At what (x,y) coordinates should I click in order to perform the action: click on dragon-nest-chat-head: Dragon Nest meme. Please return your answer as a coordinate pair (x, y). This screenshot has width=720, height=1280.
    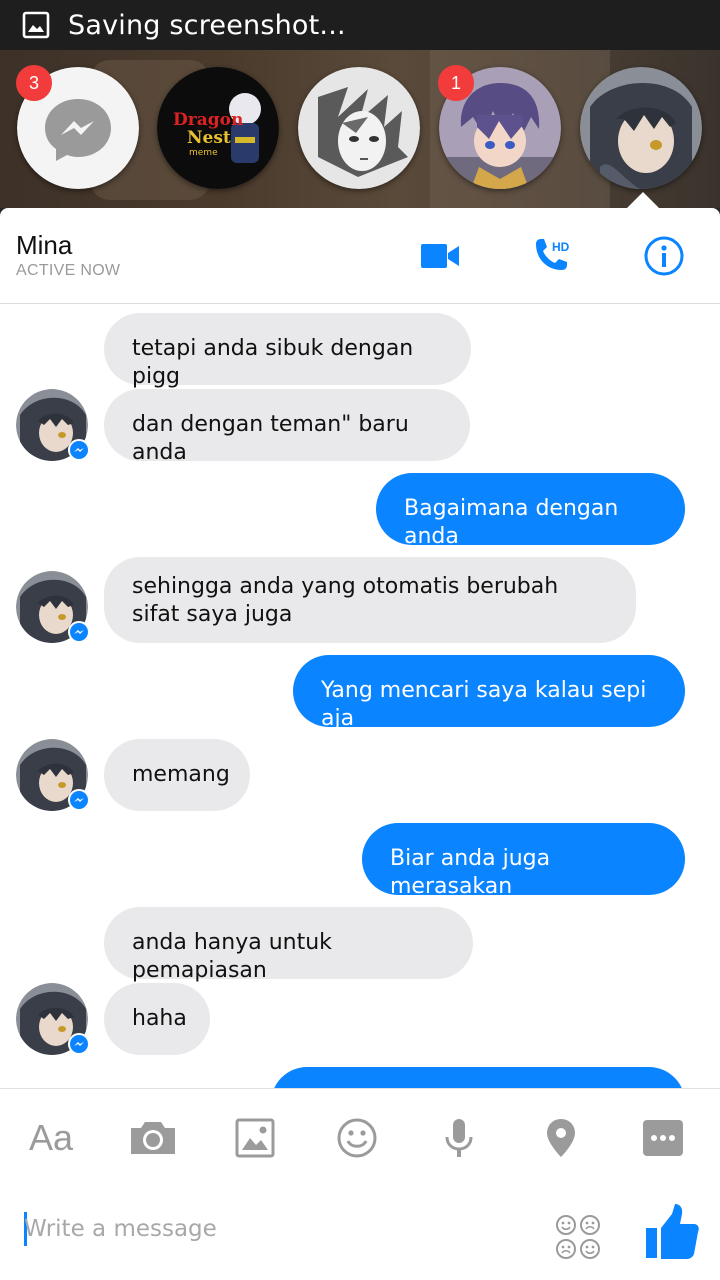
    Looking at the image, I should click on (218, 128).